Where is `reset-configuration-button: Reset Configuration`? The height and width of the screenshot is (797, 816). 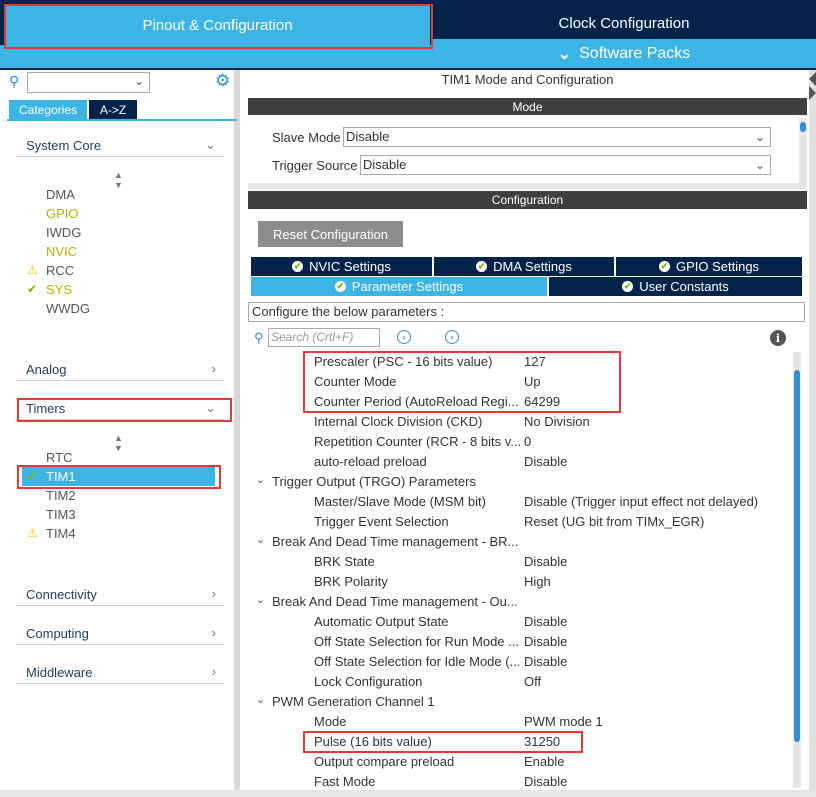 reset-configuration-button: Reset Configuration is located at coordinates (330, 234).